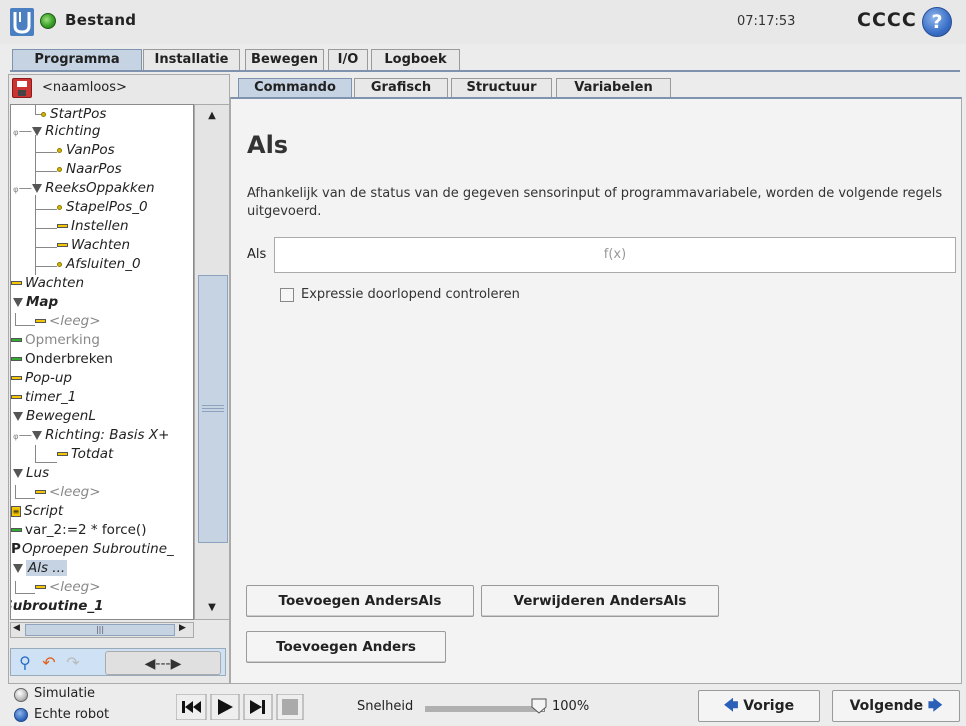 This screenshot has width=966, height=726. I want to click on tree-item-bewegenl: BewegenL, so click(54, 416).